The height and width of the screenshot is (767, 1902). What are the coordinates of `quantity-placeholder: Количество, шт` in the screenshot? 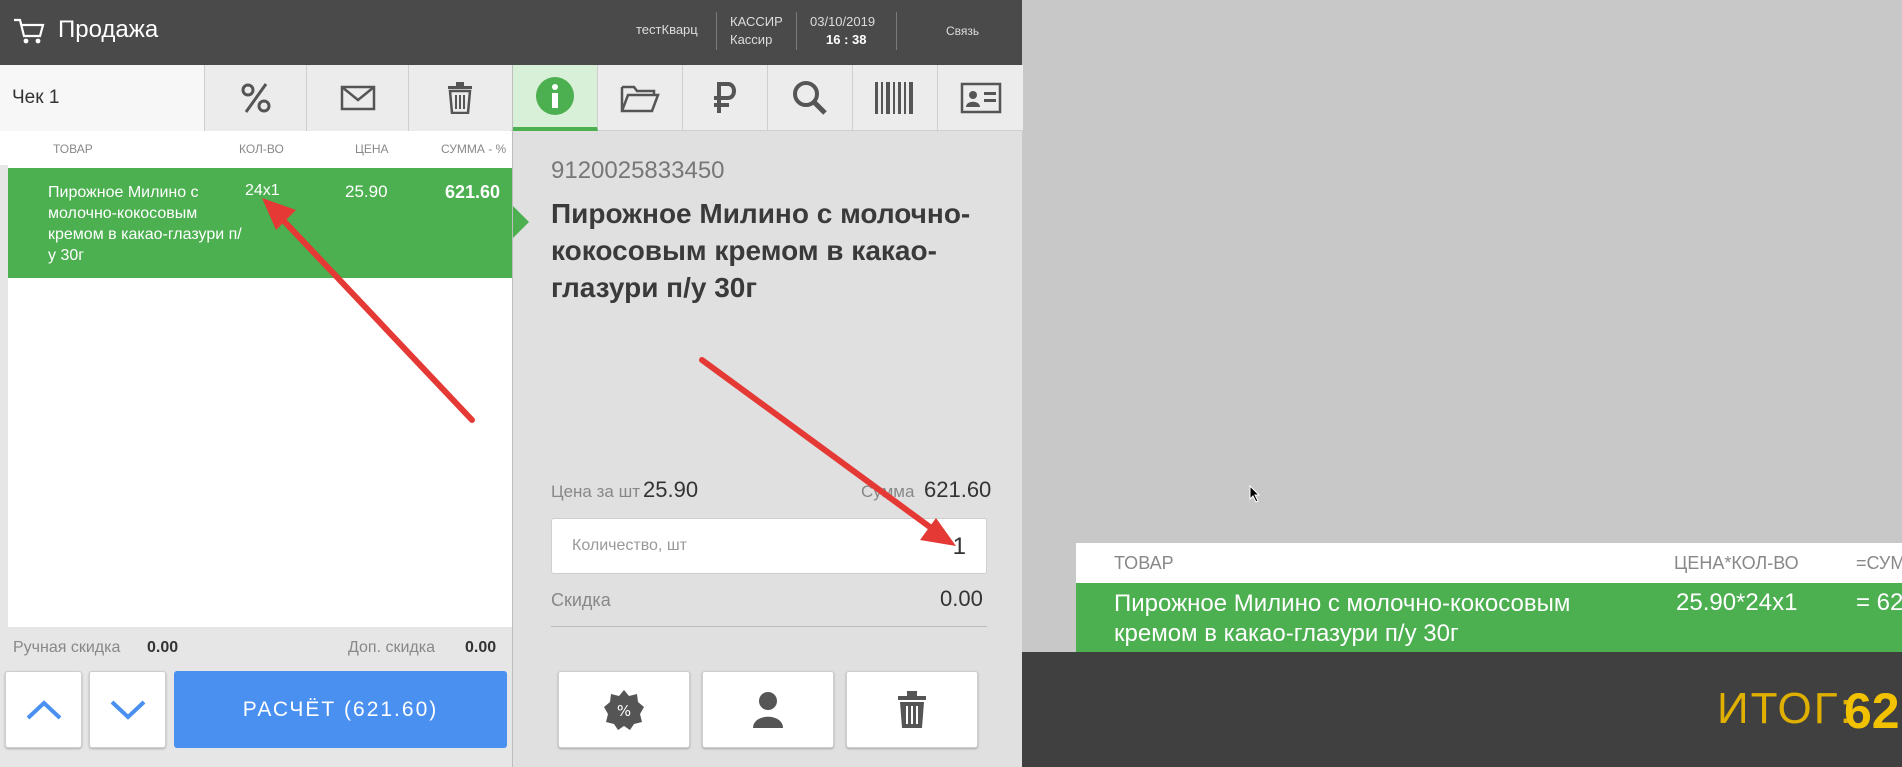 It's located at (629, 545).